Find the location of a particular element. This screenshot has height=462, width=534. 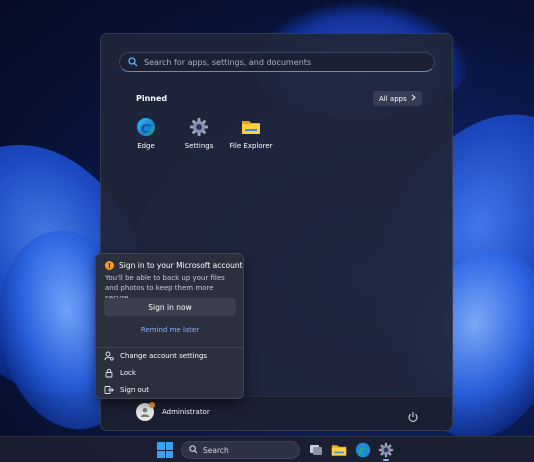

chevron-right-icon is located at coordinates (413, 98).